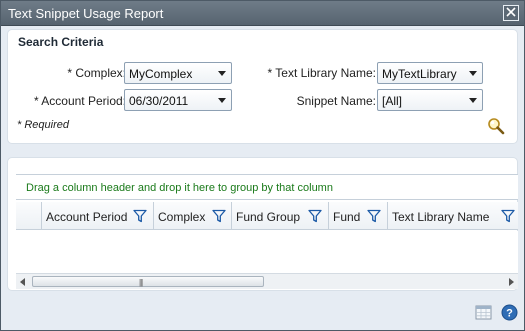 The width and height of the screenshot is (525, 331). I want to click on account-period-select: 06/30/2011, so click(178, 100).